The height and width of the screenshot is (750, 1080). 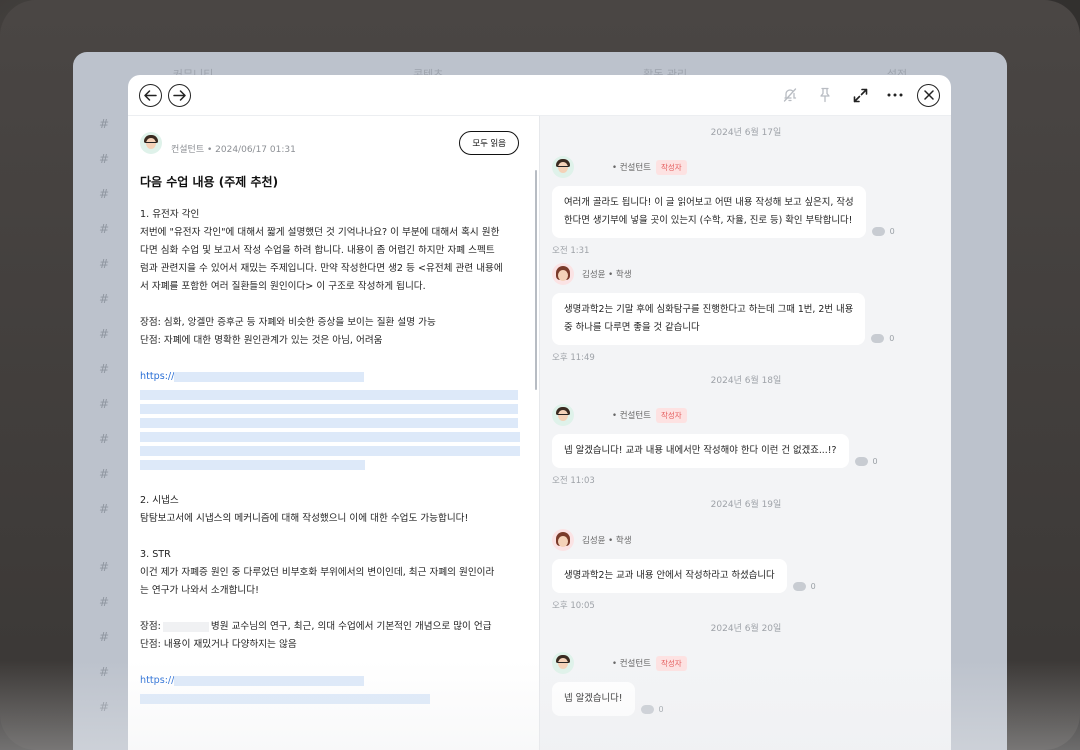 I want to click on date-separator: 2024년 6월 19일, so click(x=746, y=505).